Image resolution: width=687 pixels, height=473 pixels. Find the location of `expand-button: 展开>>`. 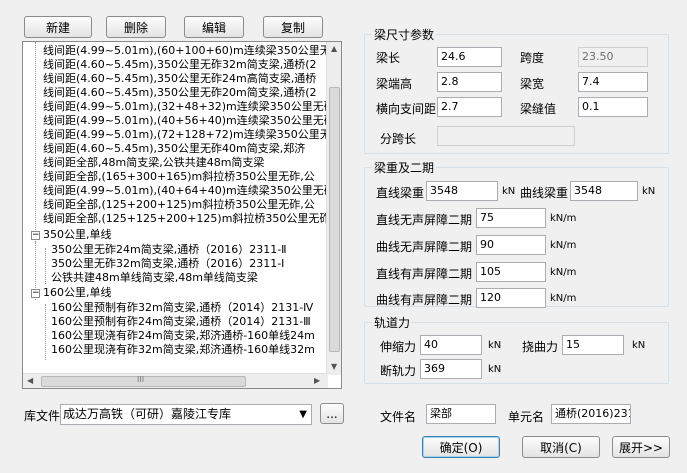

expand-button: 展开>> is located at coordinates (641, 447).